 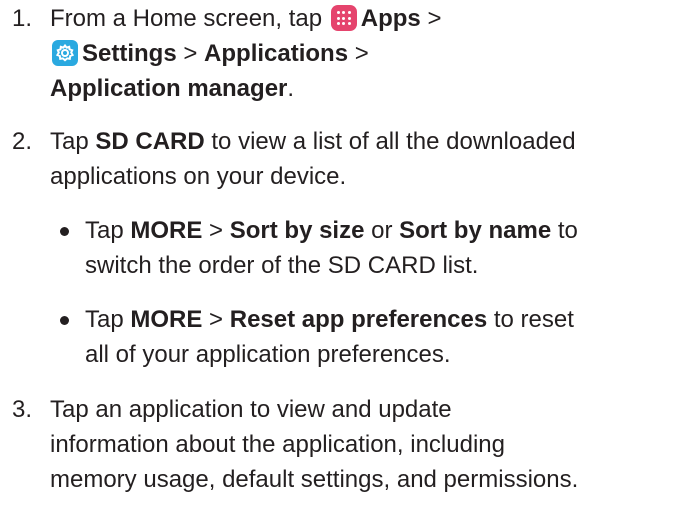 What do you see at coordinates (150, 141) in the screenshot?
I see `sd-card-label: SD CARD` at bounding box center [150, 141].